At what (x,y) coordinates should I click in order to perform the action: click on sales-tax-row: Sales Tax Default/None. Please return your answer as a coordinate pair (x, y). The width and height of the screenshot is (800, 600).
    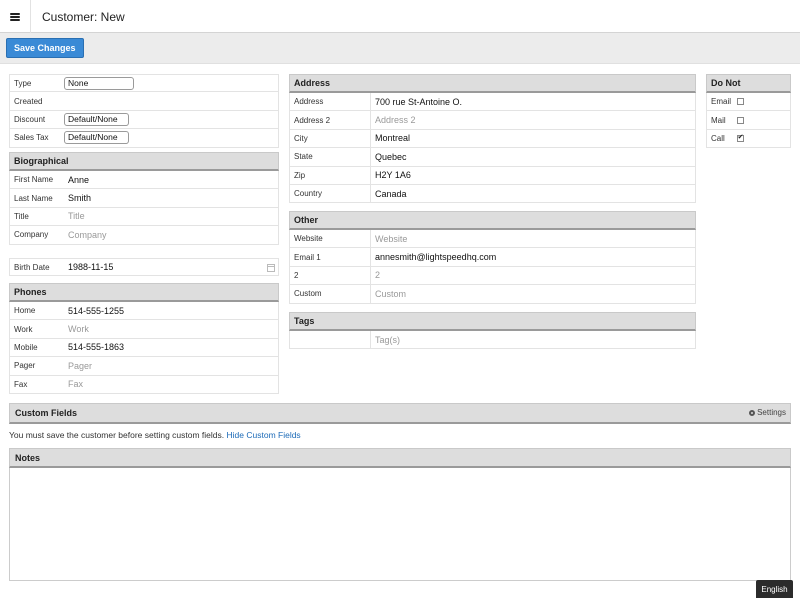
    Looking at the image, I should click on (144, 138).